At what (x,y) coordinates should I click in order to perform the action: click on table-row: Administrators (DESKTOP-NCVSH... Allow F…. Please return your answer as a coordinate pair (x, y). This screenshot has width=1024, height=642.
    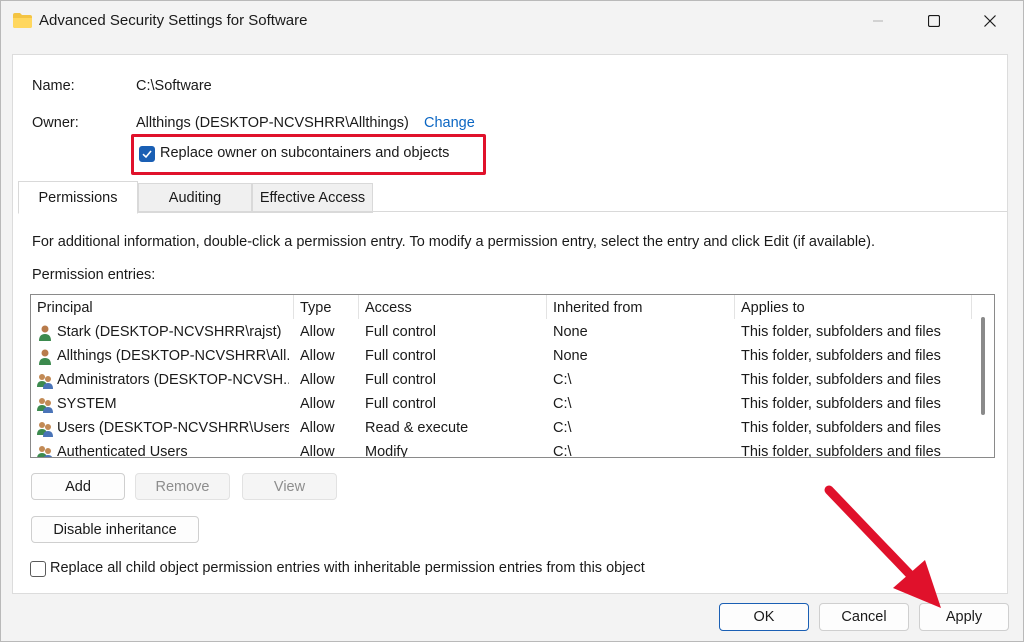
    Looking at the image, I should click on (501, 381).